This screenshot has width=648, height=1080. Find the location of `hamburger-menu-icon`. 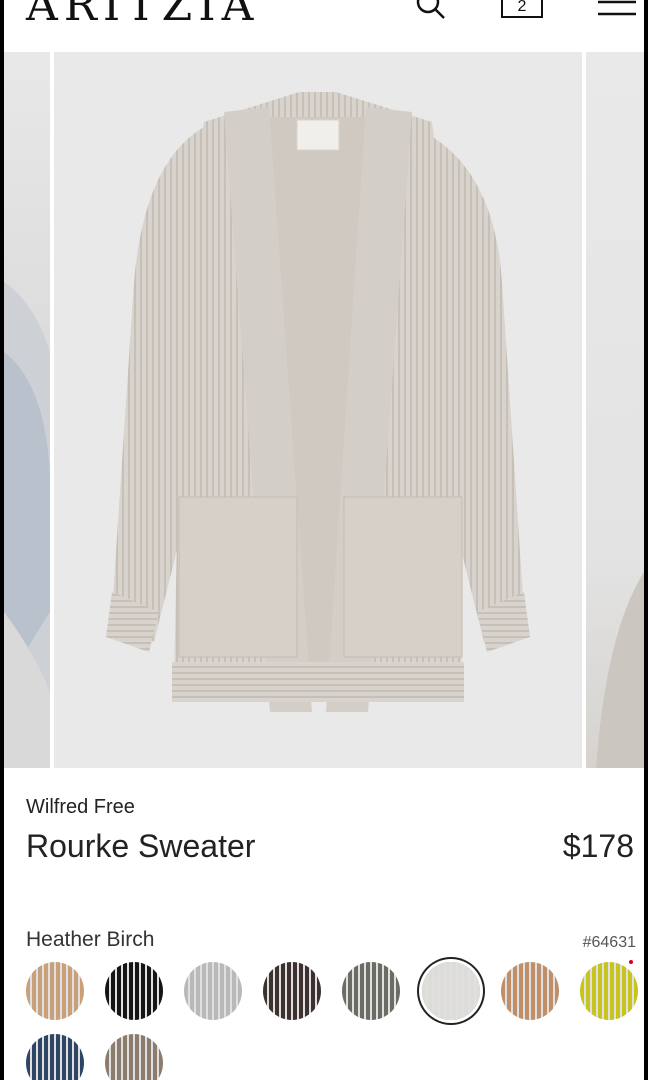

hamburger-menu-icon is located at coordinates (617, 8).